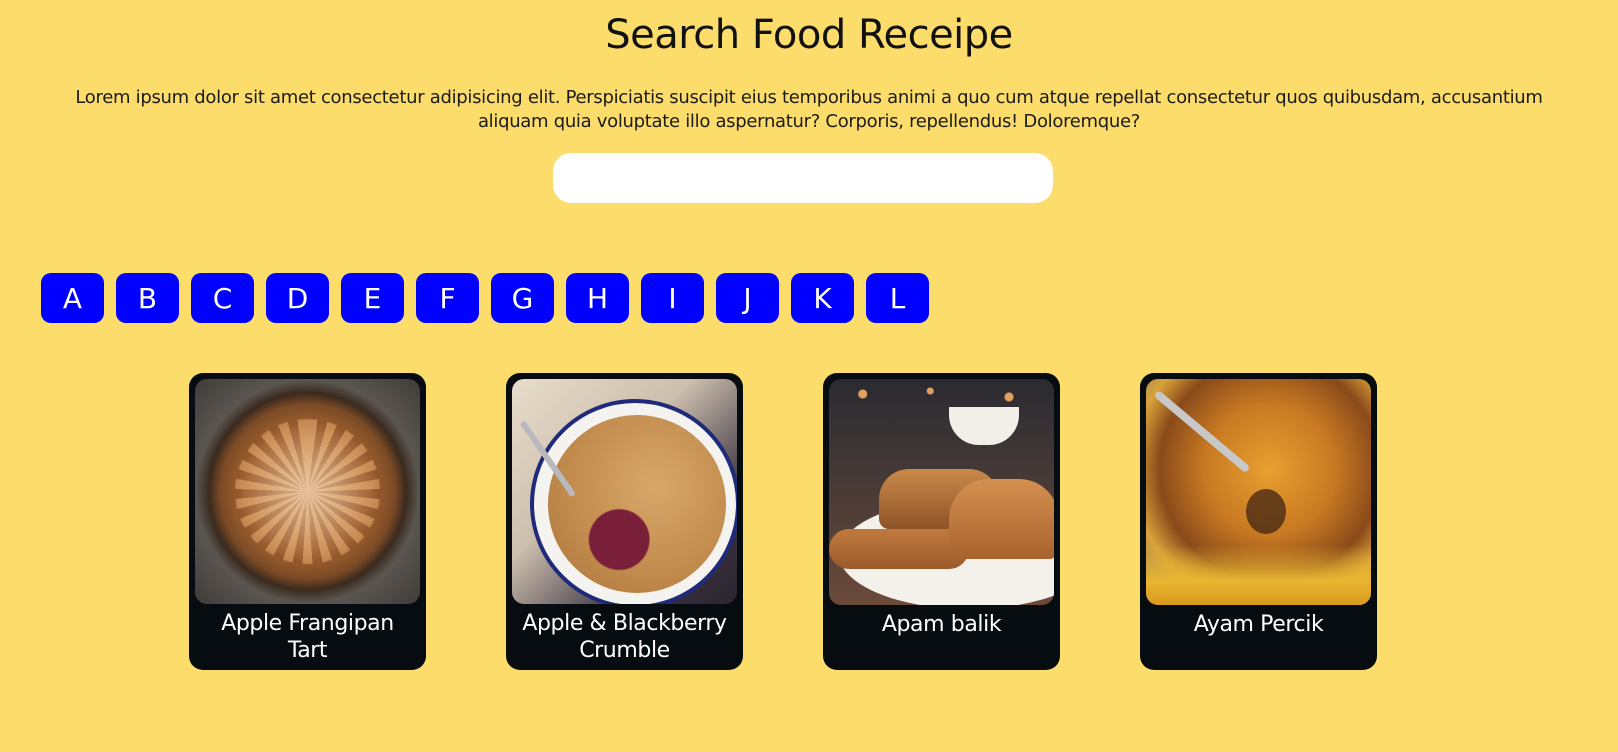  Describe the element at coordinates (72, 298) in the screenshot. I see `letter-button-a: A` at that location.